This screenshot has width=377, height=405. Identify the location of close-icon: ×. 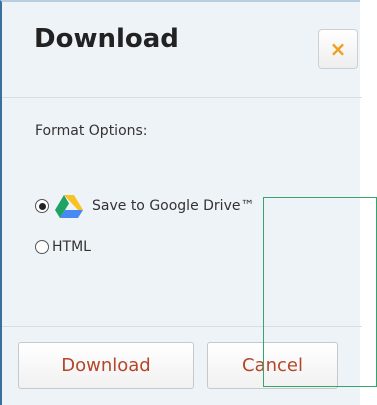
(338, 49).